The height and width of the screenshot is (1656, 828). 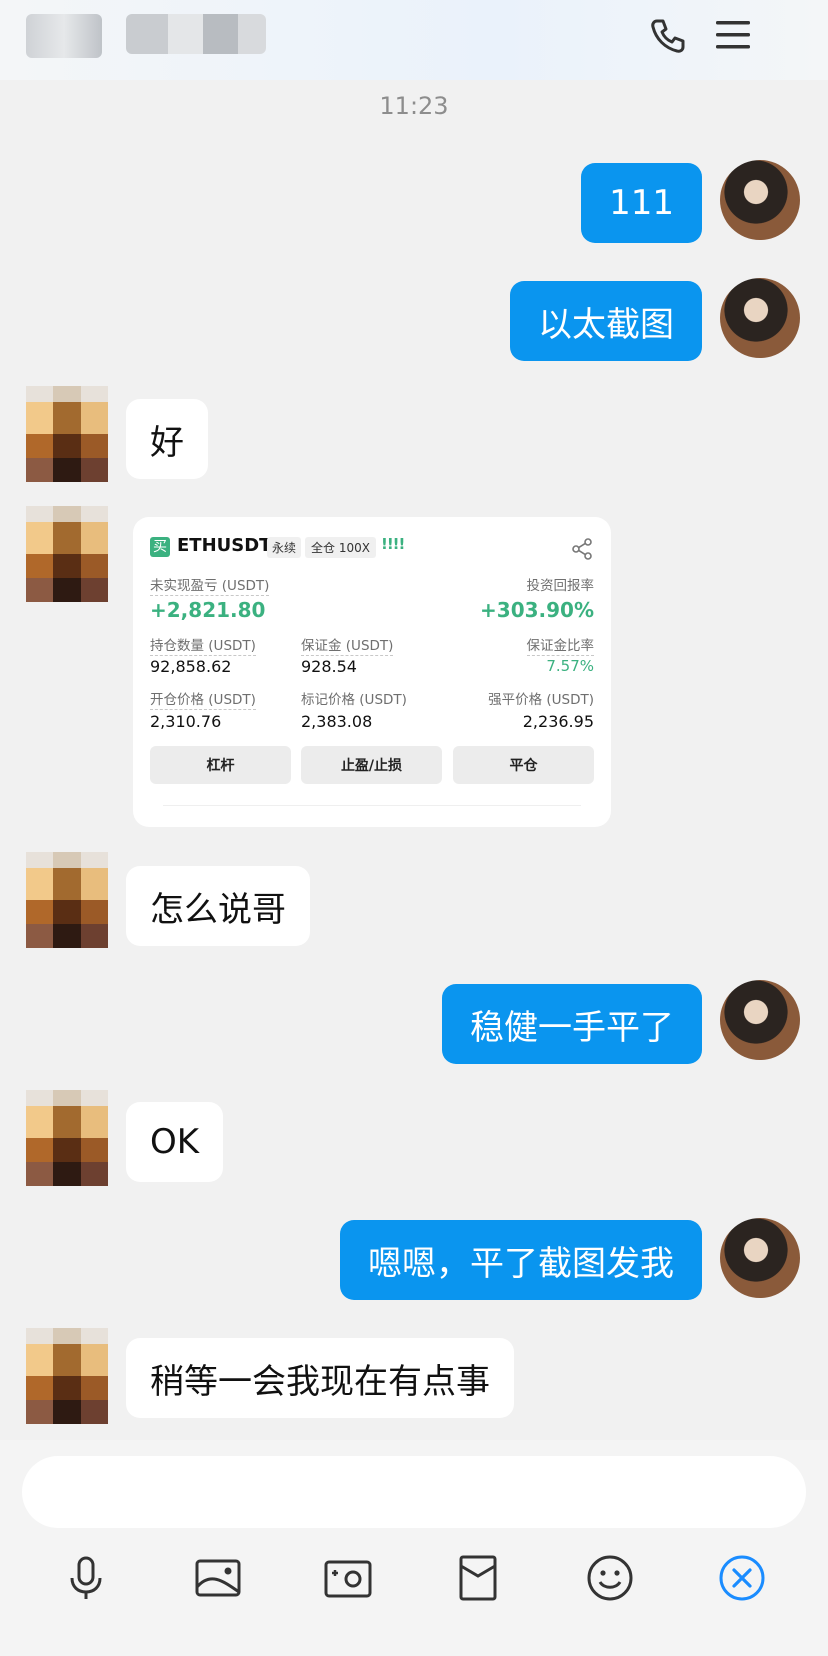 What do you see at coordinates (414, 1492) in the screenshot?
I see `message-input` at bounding box center [414, 1492].